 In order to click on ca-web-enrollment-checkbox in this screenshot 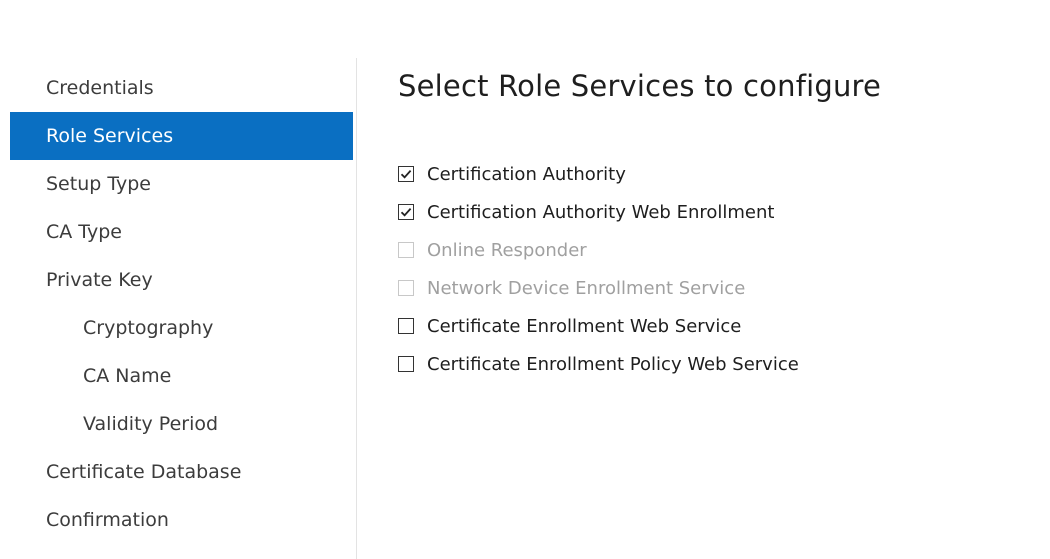, I will do `click(406, 212)`.